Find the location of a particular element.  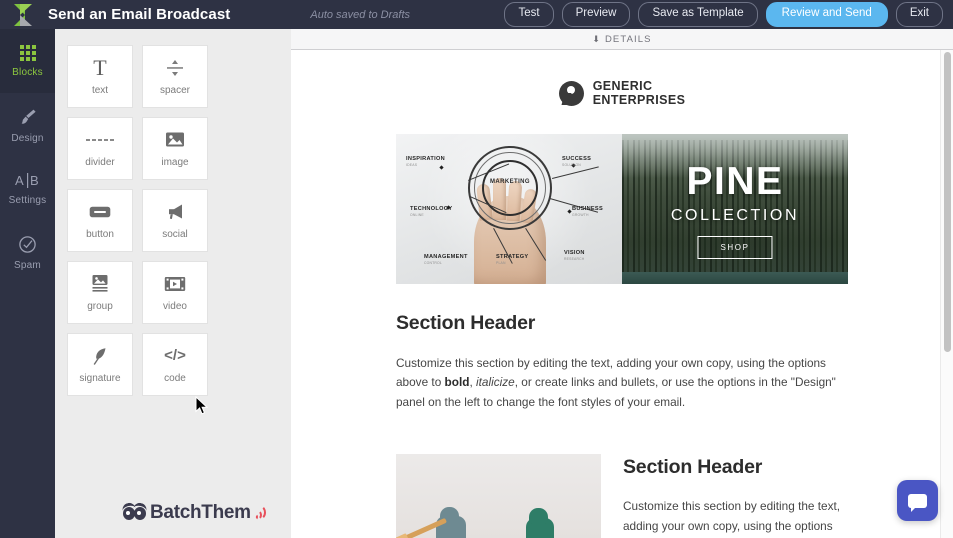

block-tile-label: group is located at coordinates (100, 306).